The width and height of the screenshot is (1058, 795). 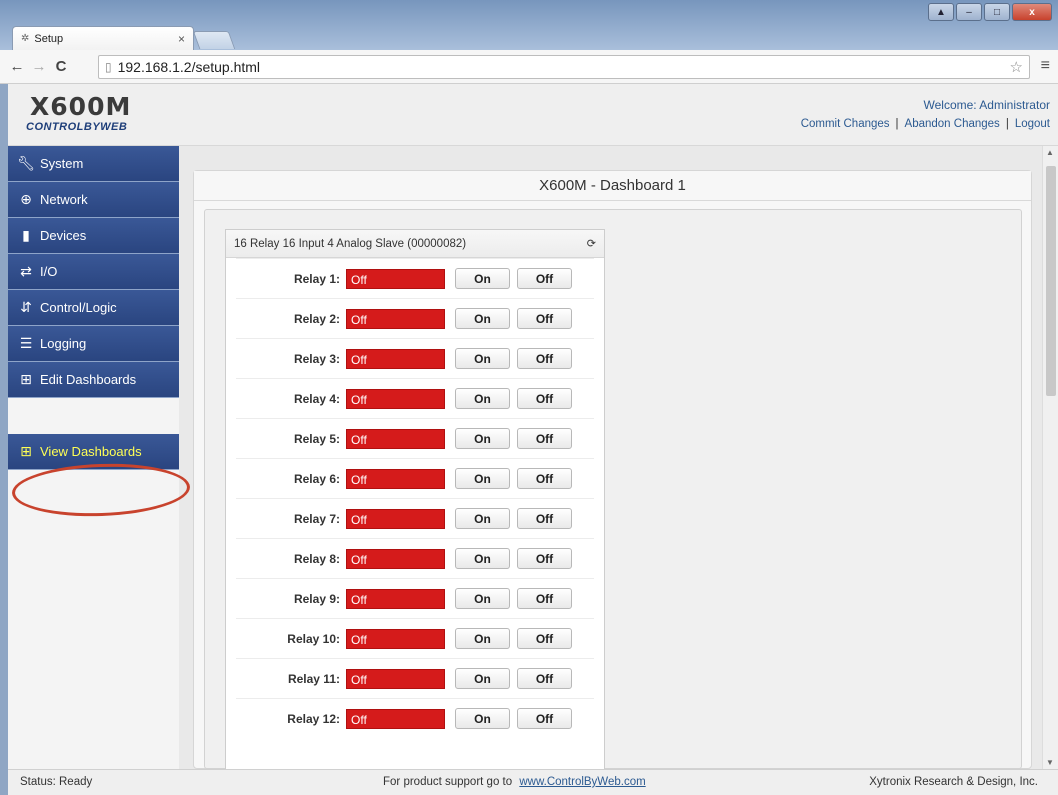 What do you see at coordinates (316, 558) in the screenshot?
I see `relay-label: Relay 8:` at bounding box center [316, 558].